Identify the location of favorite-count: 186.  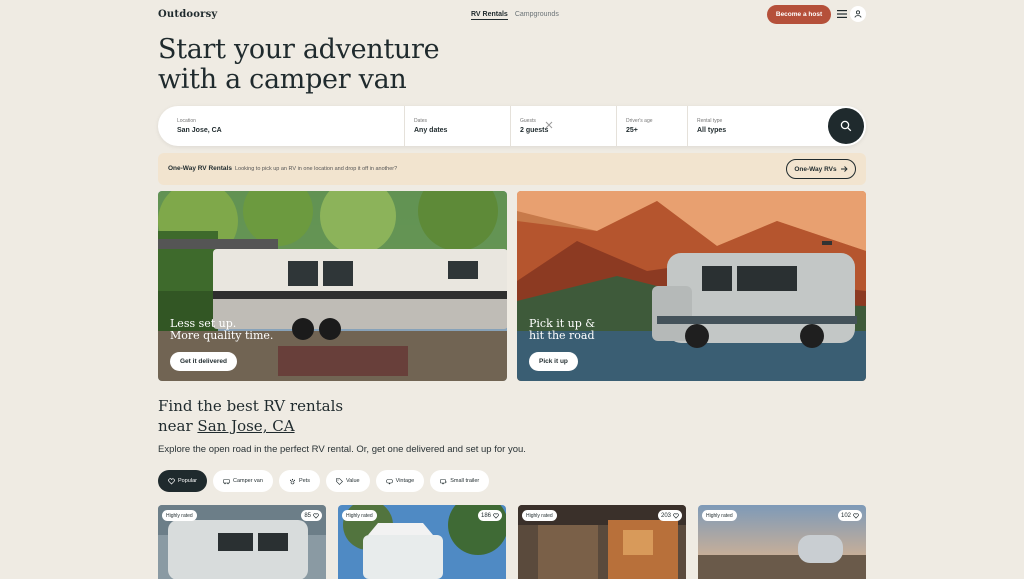
(485, 515).